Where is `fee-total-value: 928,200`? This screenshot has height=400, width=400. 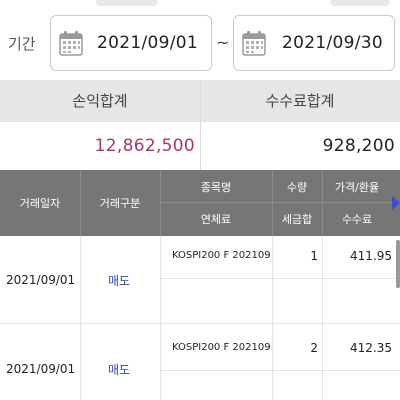
fee-total-value: 928,200 is located at coordinates (358, 146).